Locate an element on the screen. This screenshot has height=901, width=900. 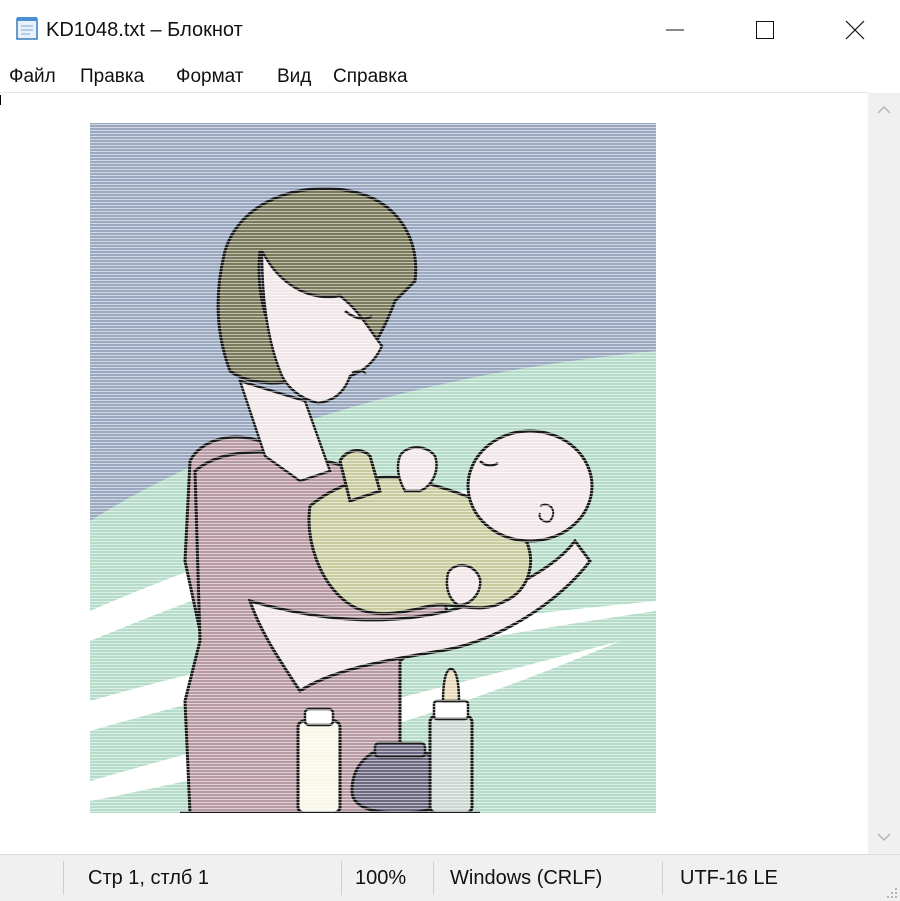
scroll-up-button is located at coordinates (884, 110).